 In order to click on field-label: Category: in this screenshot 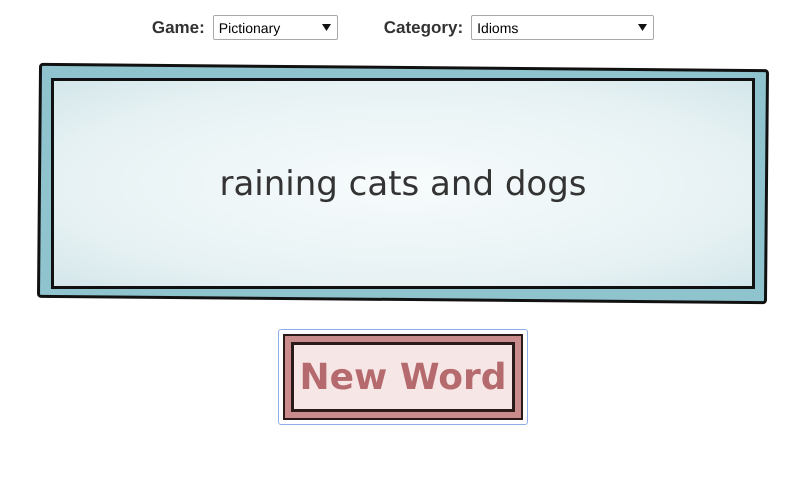, I will do `click(424, 28)`.